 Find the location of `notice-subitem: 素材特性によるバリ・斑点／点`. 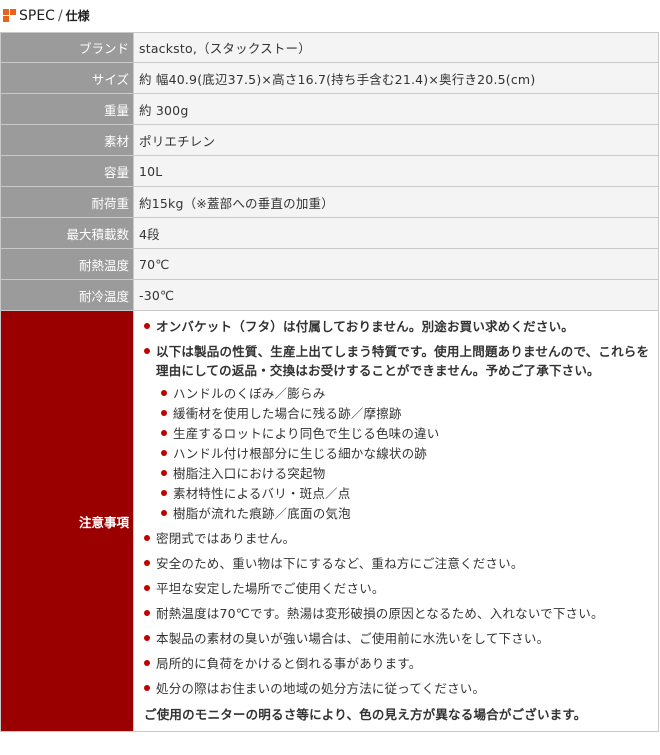

notice-subitem: 素材特性によるバリ・斑点／点 is located at coordinates (407, 493).